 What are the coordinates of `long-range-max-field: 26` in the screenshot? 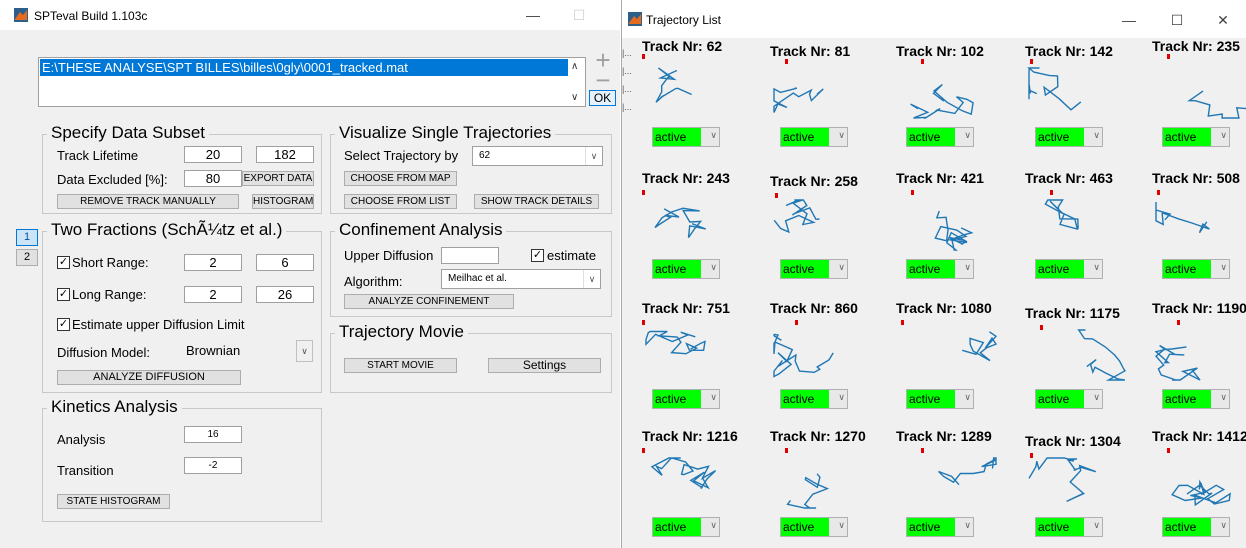 It's located at (285, 294).